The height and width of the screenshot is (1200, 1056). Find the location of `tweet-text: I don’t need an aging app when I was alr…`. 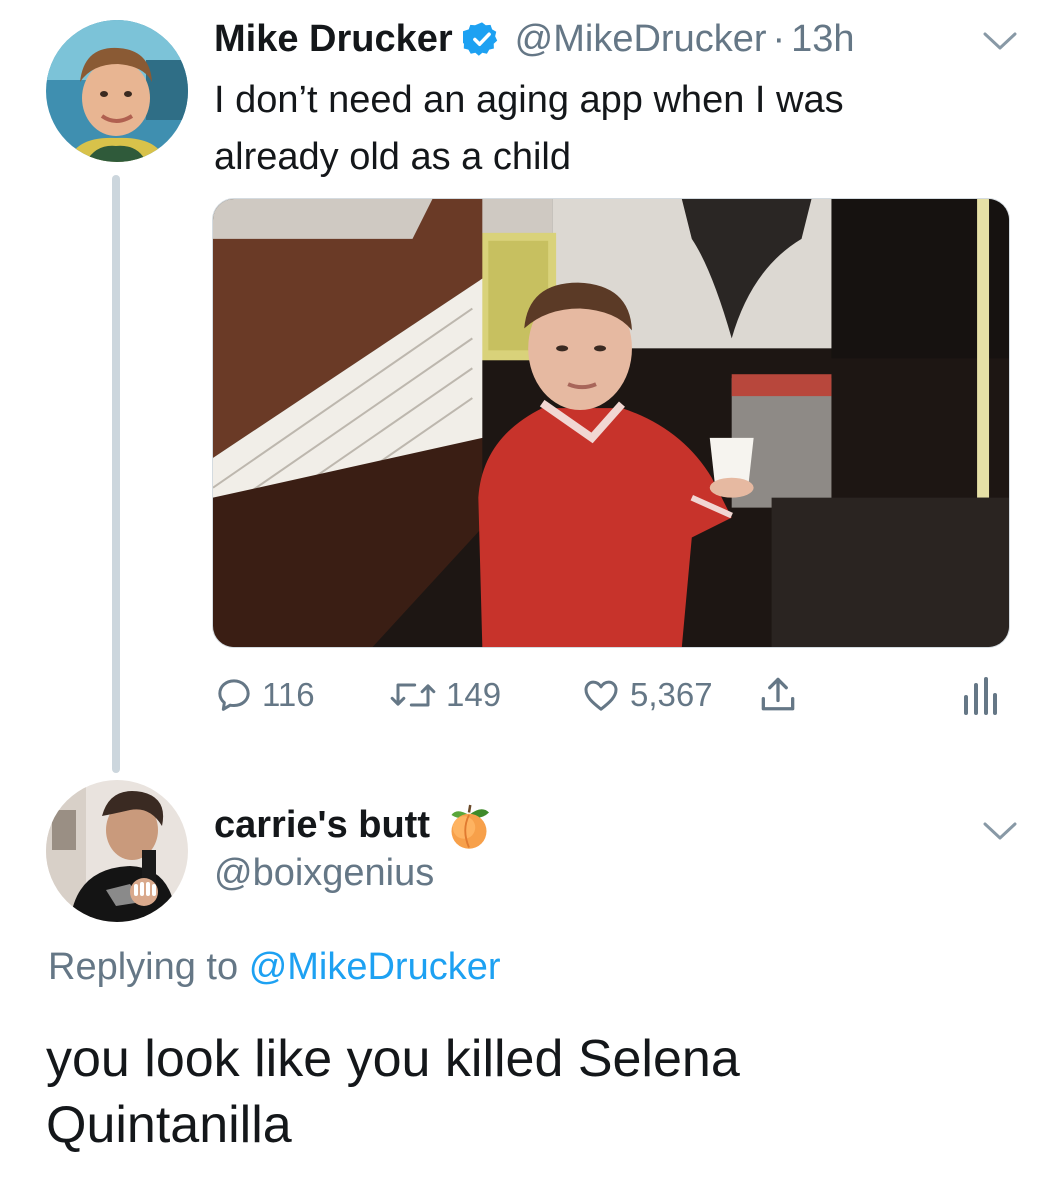

tweet-text: I don’t need an aging app when I was alr… is located at coordinates (529, 128).